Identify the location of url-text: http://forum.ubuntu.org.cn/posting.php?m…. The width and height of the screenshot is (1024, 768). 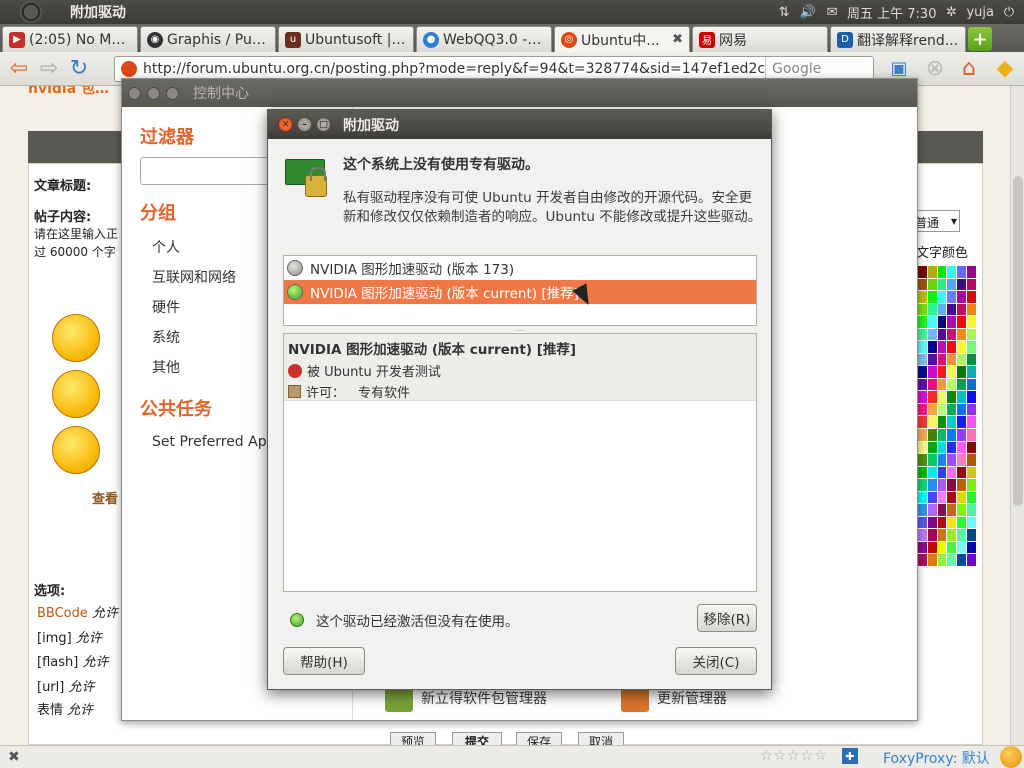
(463, 69).